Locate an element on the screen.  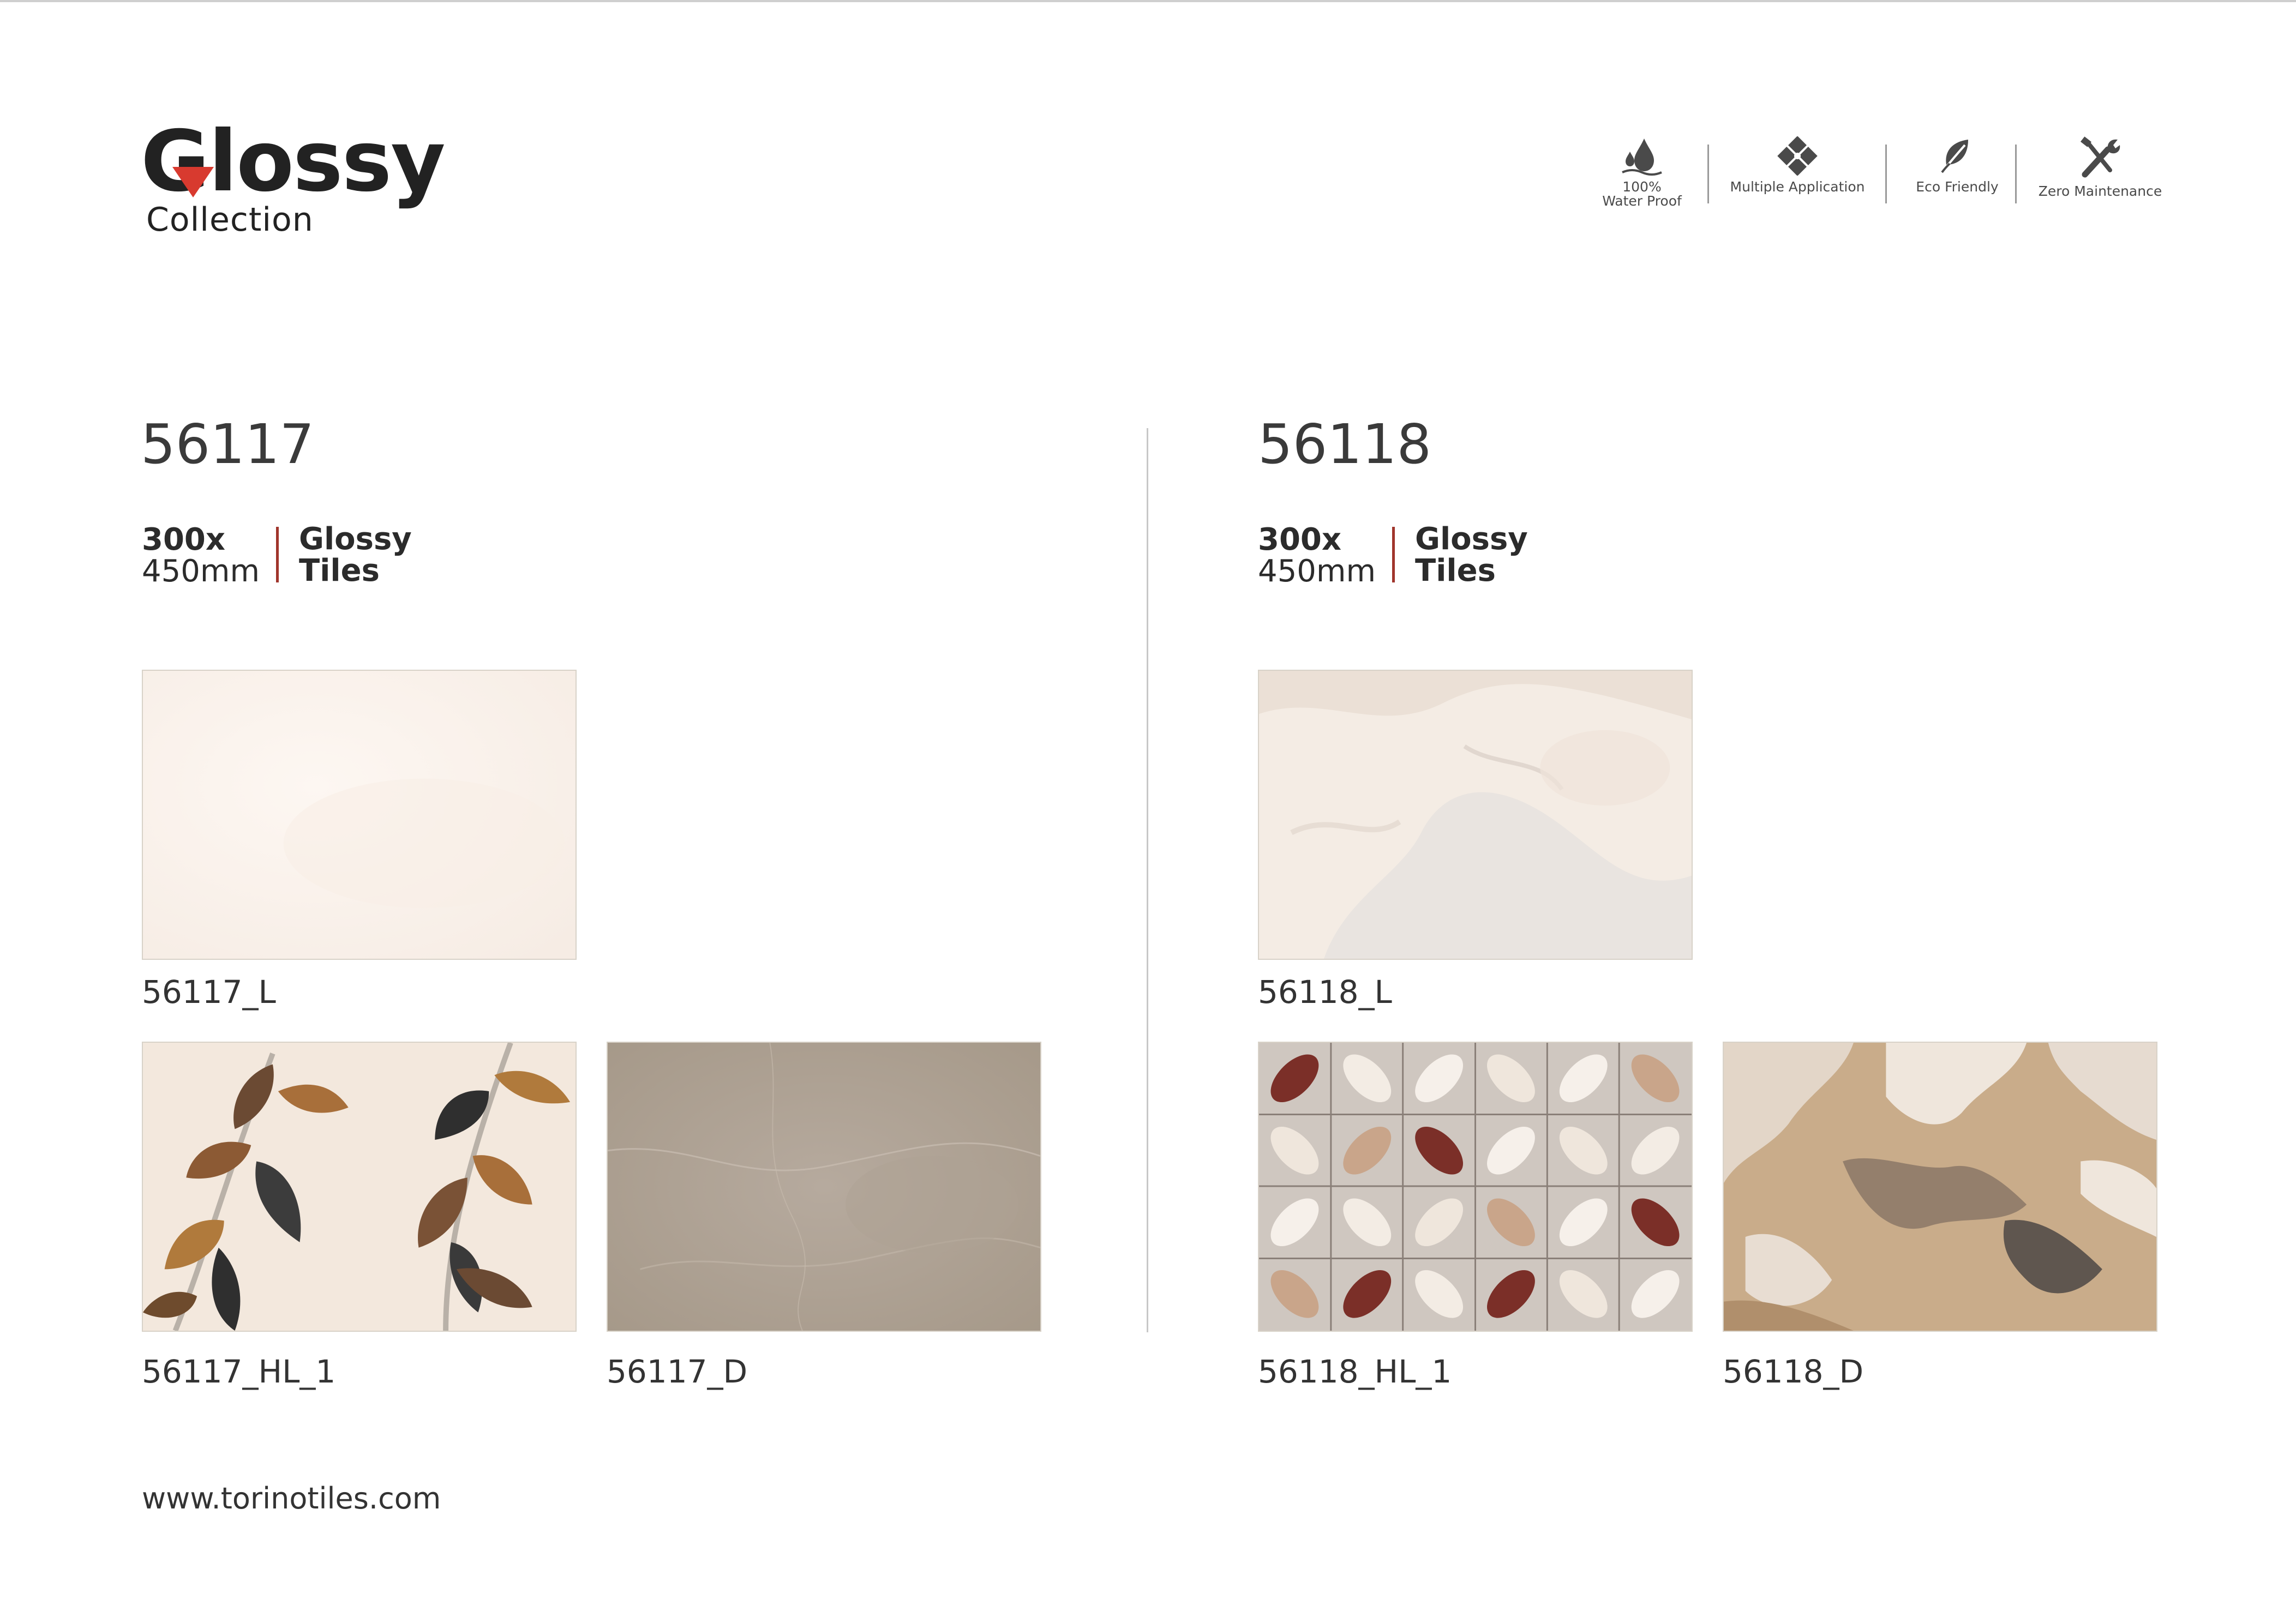
tile-label: 56118_L is located at coordinates (1325, 992).